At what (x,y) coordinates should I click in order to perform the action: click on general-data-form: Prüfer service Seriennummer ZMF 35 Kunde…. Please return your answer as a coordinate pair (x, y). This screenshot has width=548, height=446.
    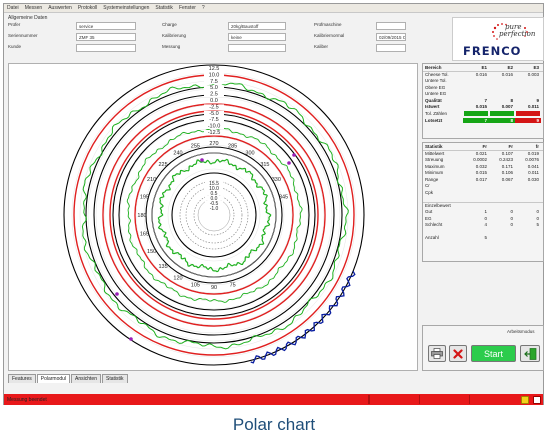
    Looking at the image, I should click on (208, 41).